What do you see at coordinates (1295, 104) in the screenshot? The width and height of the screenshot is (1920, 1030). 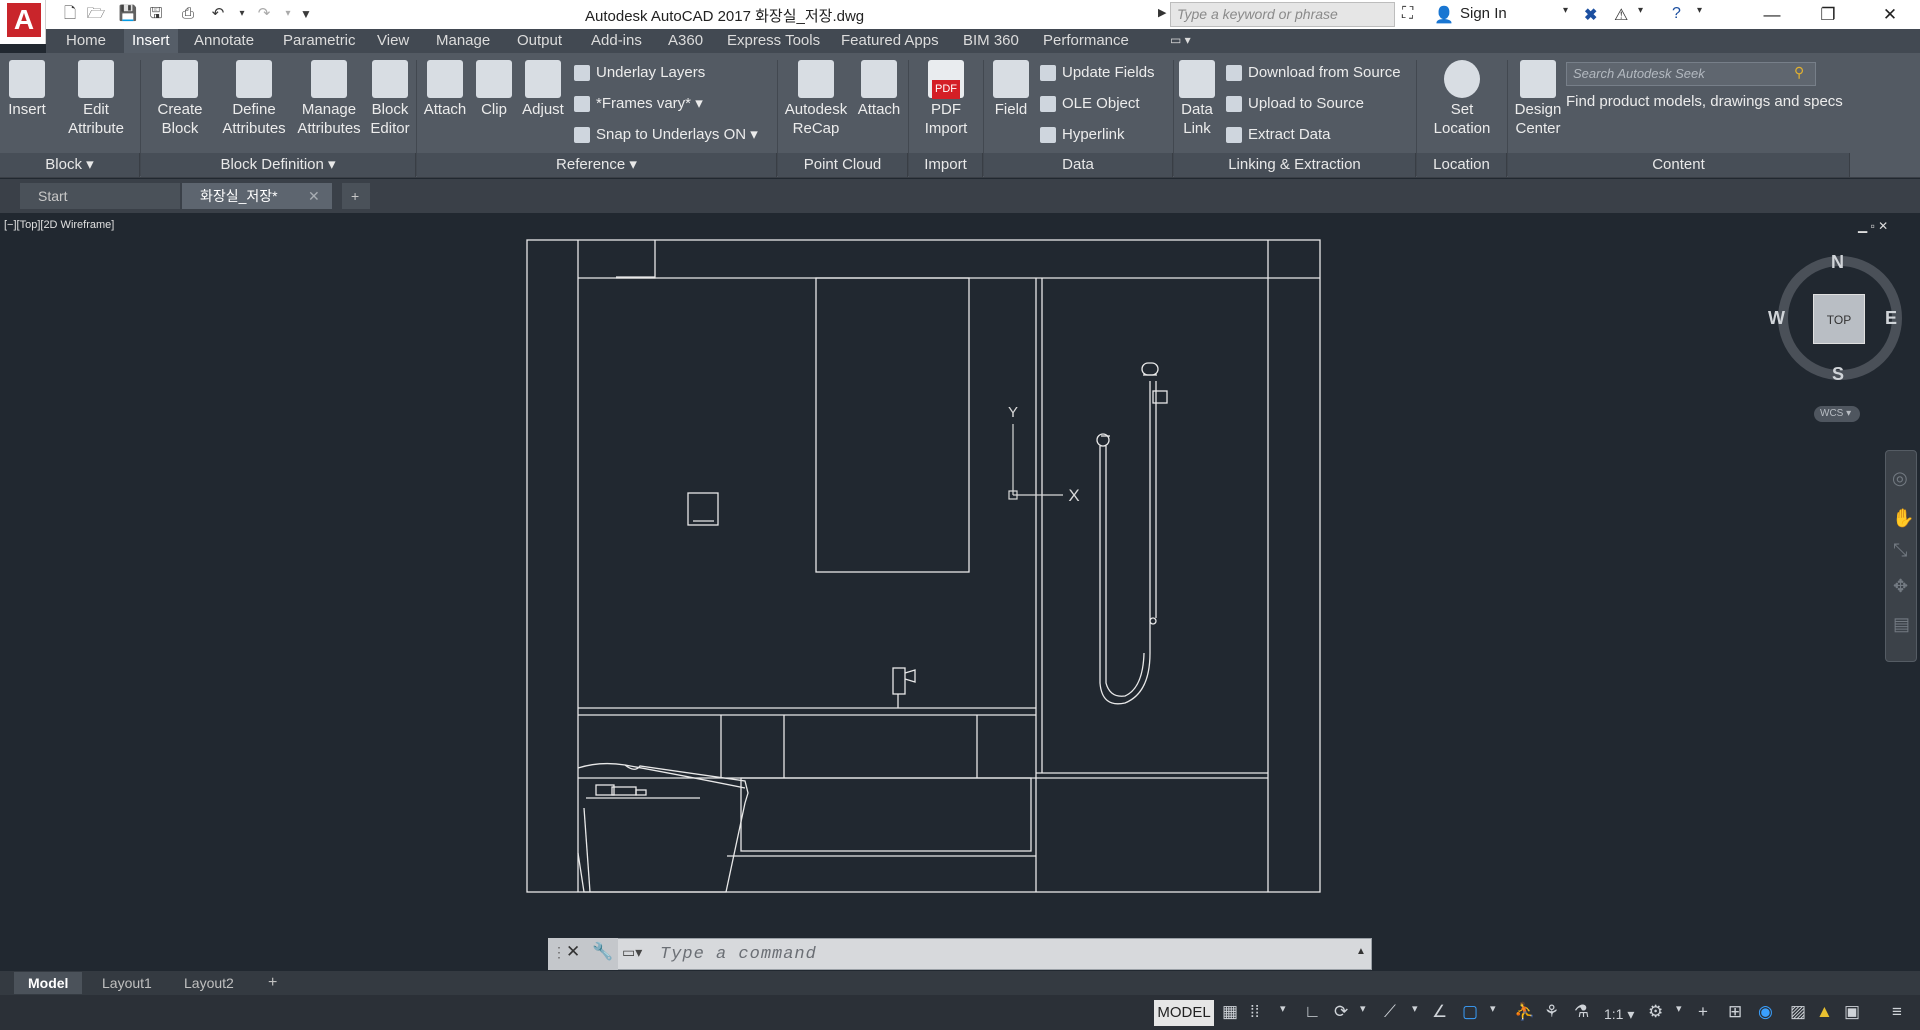 I see `upload-to-source-button: Upload to Source` at bounding box center [1295, 104].